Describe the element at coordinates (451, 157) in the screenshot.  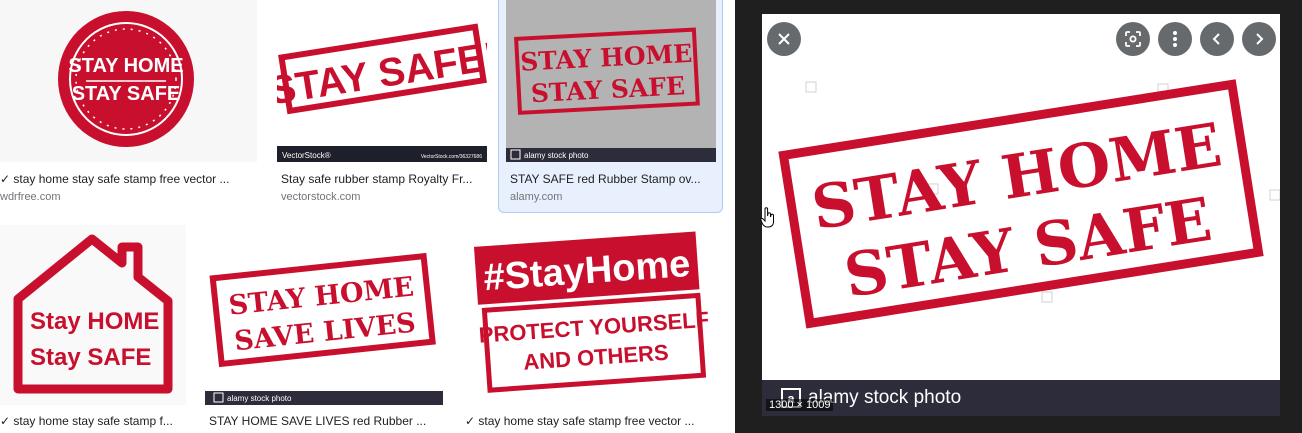
I see `watermark-text: VectorStock.com/36327686` at that location.